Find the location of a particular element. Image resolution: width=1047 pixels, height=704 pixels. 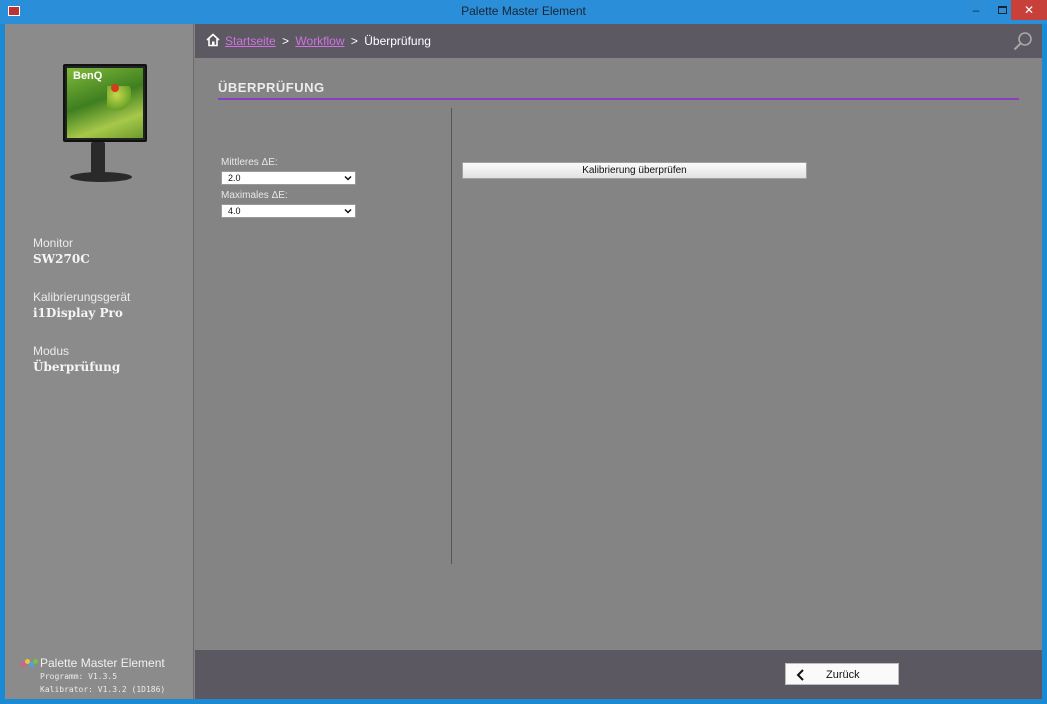

back-button-label: Zurück is located at coordinates (843, 675).